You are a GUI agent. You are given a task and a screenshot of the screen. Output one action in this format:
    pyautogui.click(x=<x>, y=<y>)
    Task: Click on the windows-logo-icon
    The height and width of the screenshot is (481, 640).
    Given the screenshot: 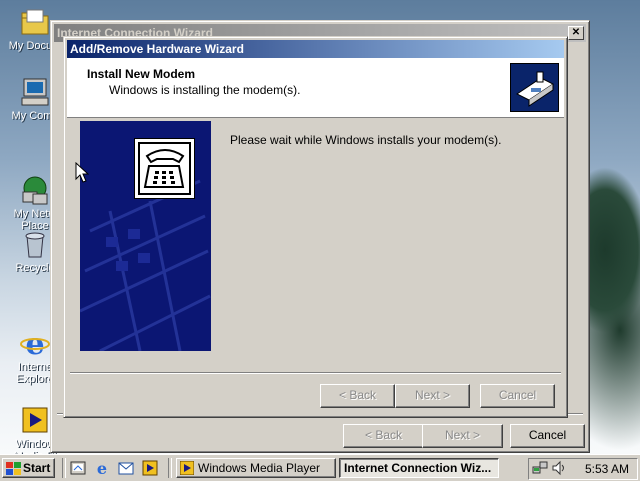 What is the action you would take?
    pyautogui.click(x=13, y=468)
    